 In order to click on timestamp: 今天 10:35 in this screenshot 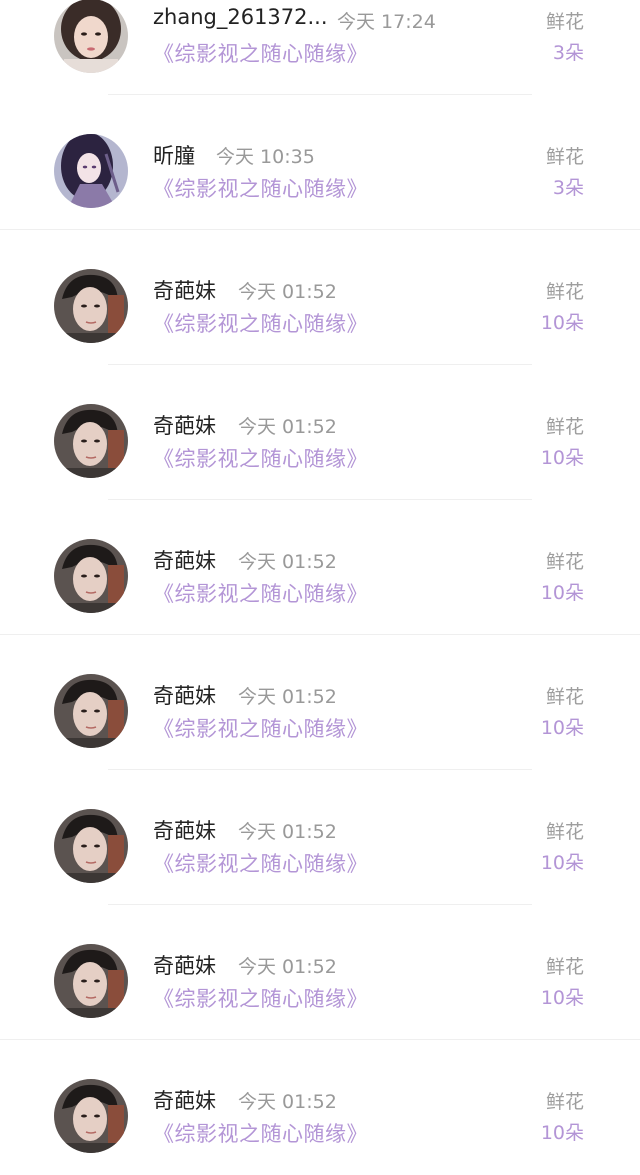, I will do `click(265, 157)`.